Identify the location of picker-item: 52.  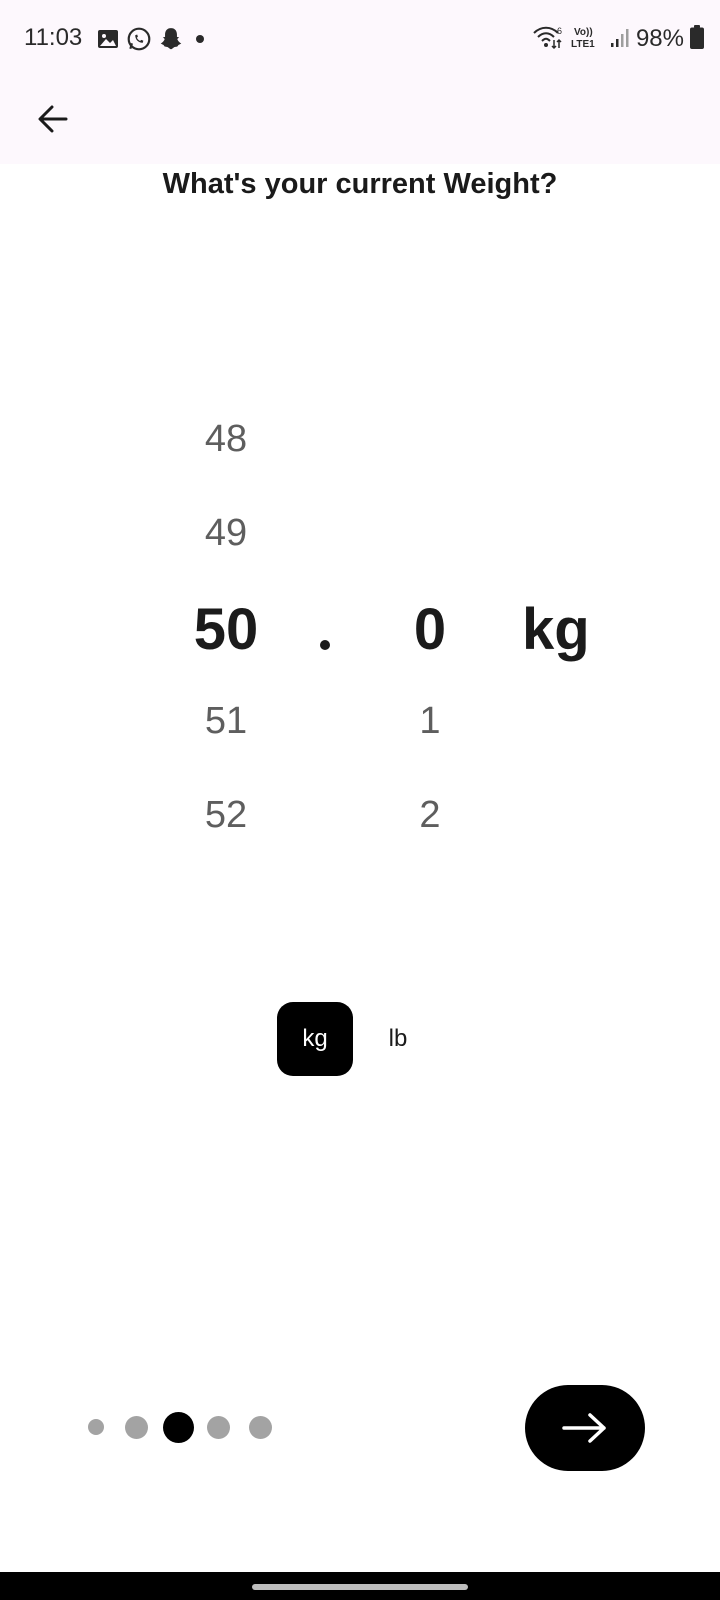
(226, 815).